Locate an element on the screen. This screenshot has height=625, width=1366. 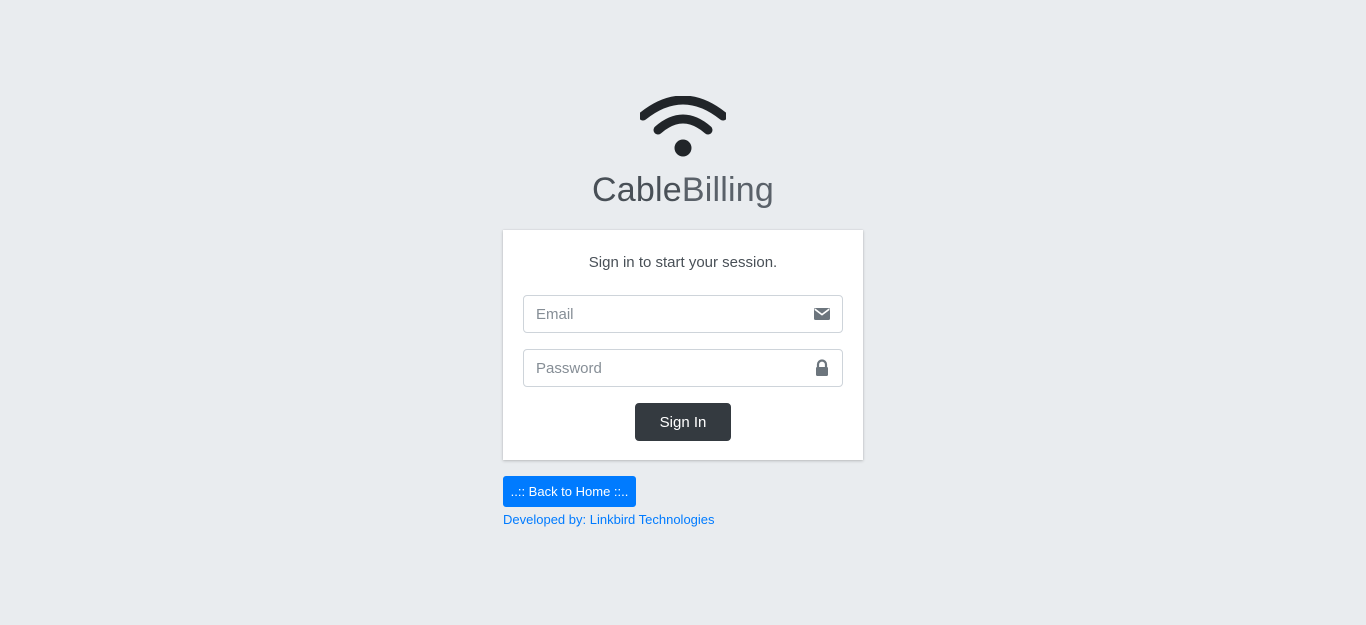
logo: CableBilling is located at coordinates (683, 153).